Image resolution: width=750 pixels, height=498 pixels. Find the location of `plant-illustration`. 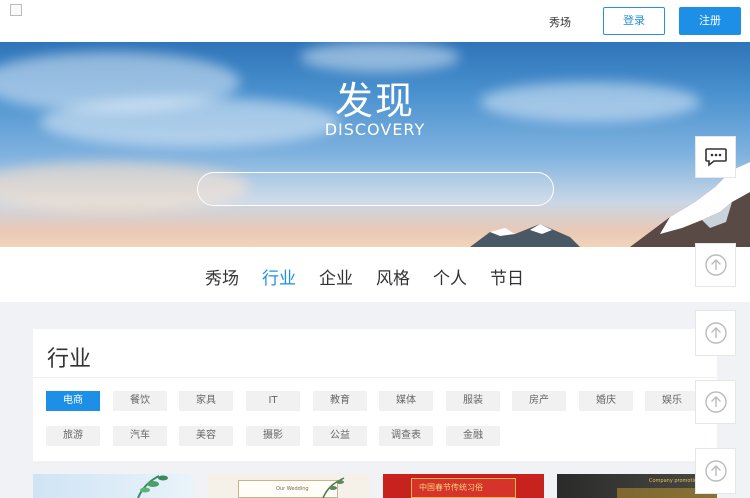

plant-illustration is located at coordinates (152, 486).